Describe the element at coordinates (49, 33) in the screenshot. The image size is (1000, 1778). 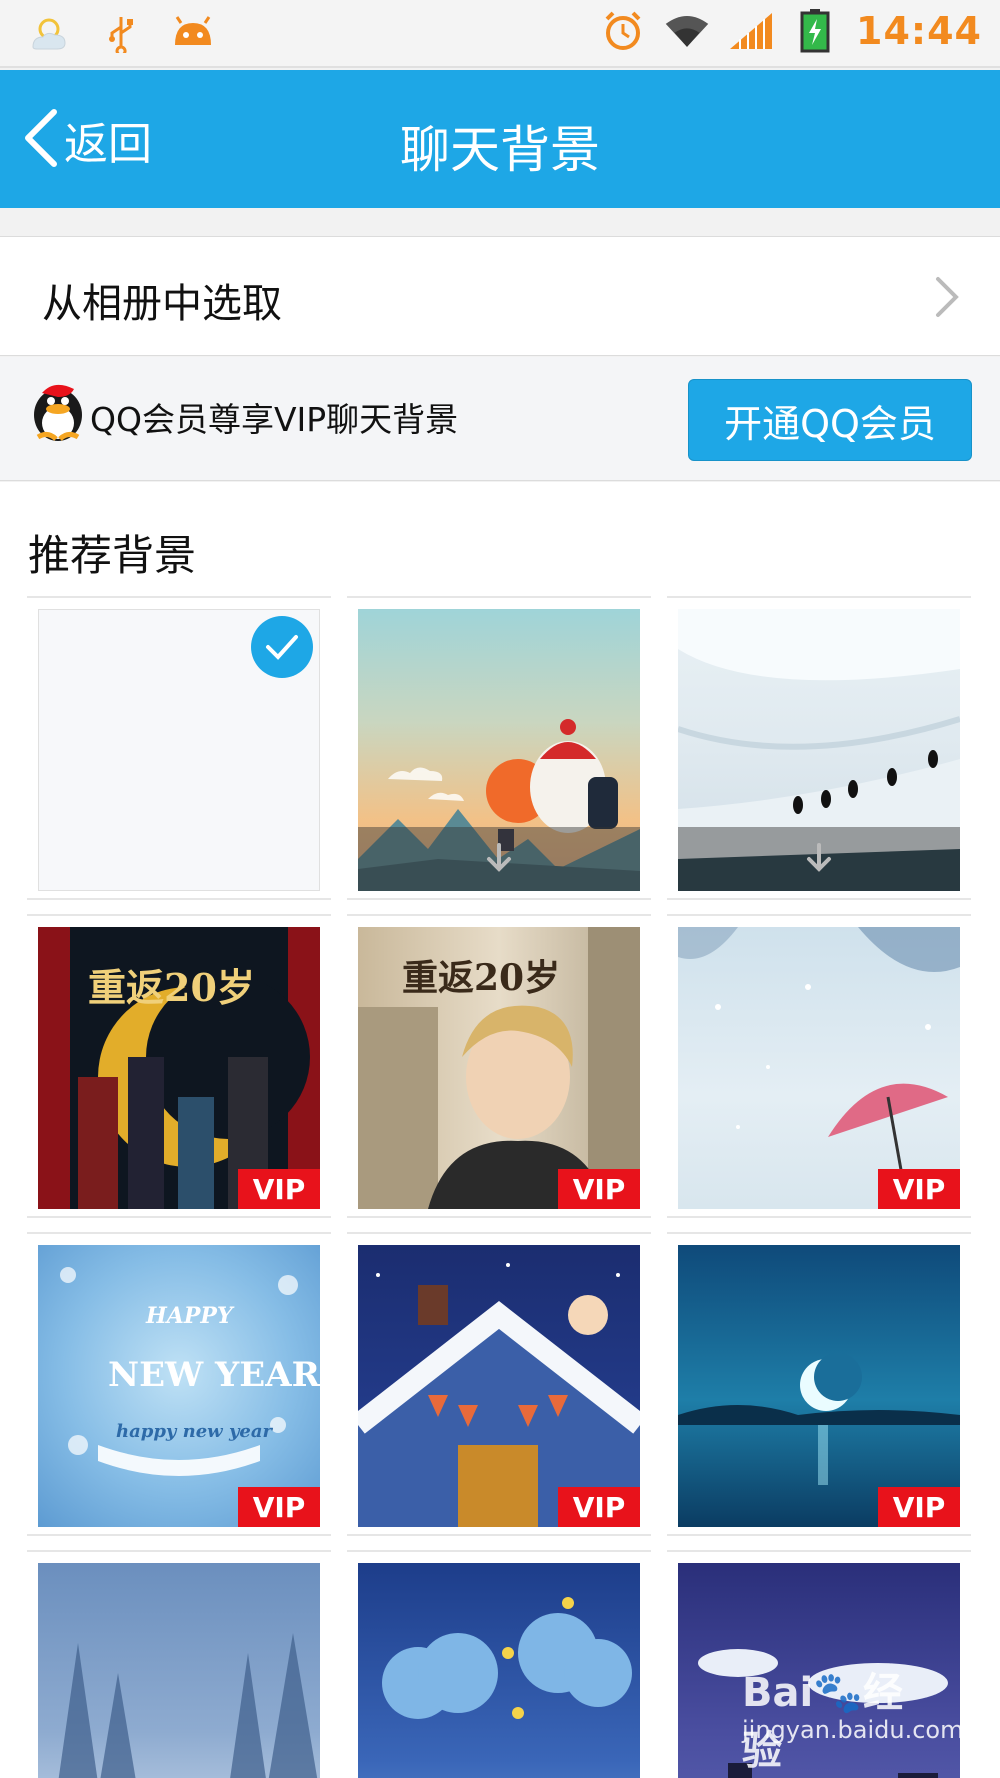
I see `weather-icon` at that location.